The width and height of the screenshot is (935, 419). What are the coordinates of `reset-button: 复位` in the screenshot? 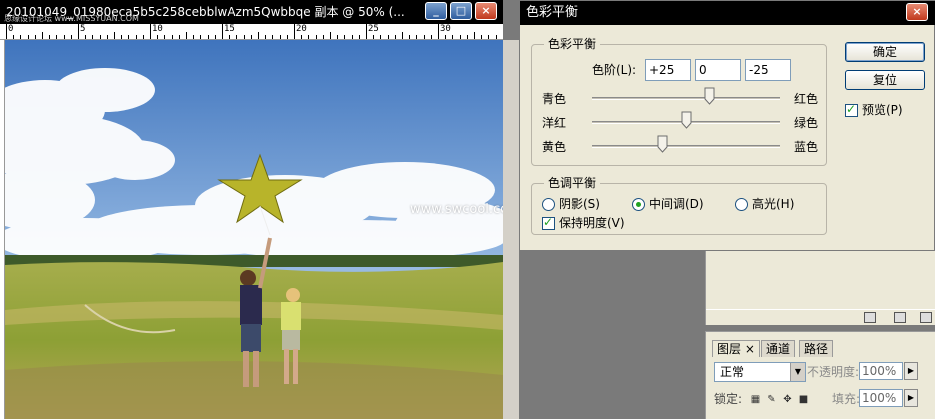 It's located at (885, 80).